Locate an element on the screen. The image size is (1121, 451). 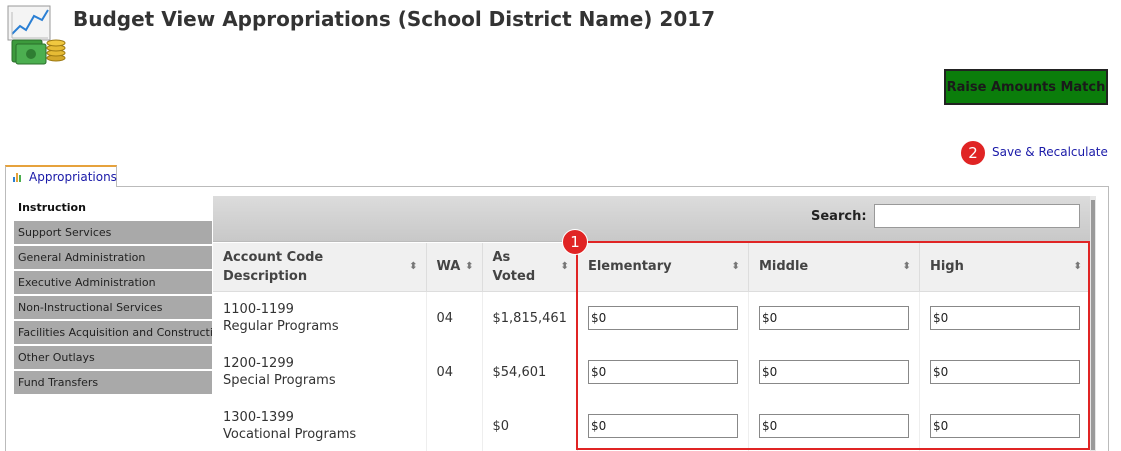
account-description: Special Programs is located at coordinates (279, 380).